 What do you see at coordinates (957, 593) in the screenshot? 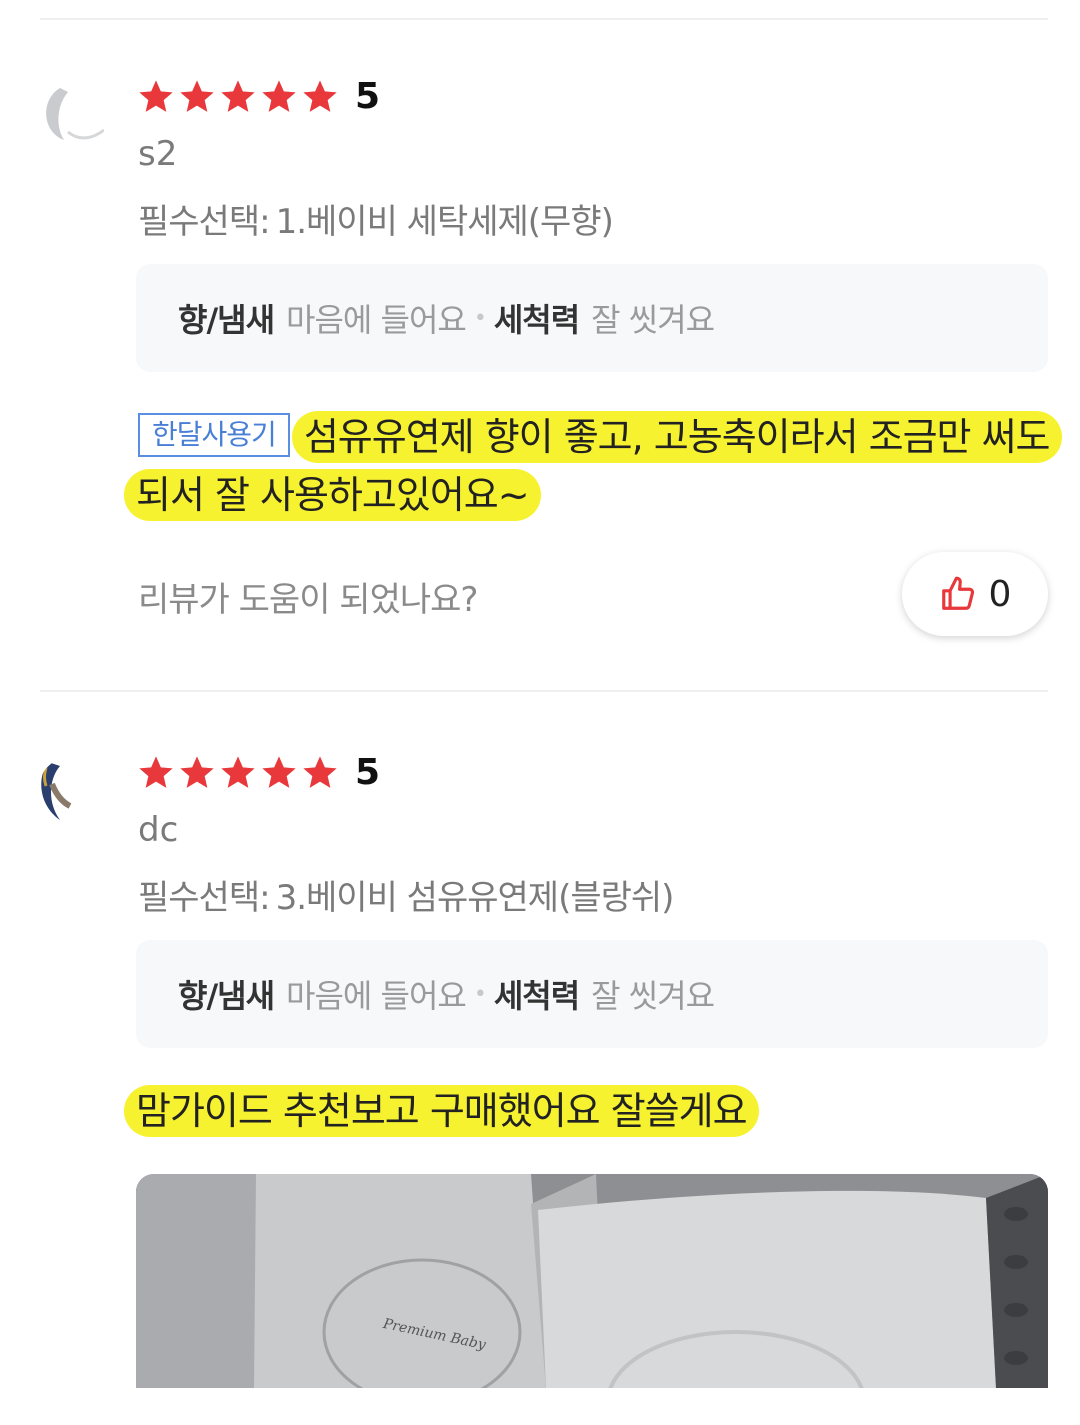
I see `thumbs-up-icon` at bounding box center [957, 593].